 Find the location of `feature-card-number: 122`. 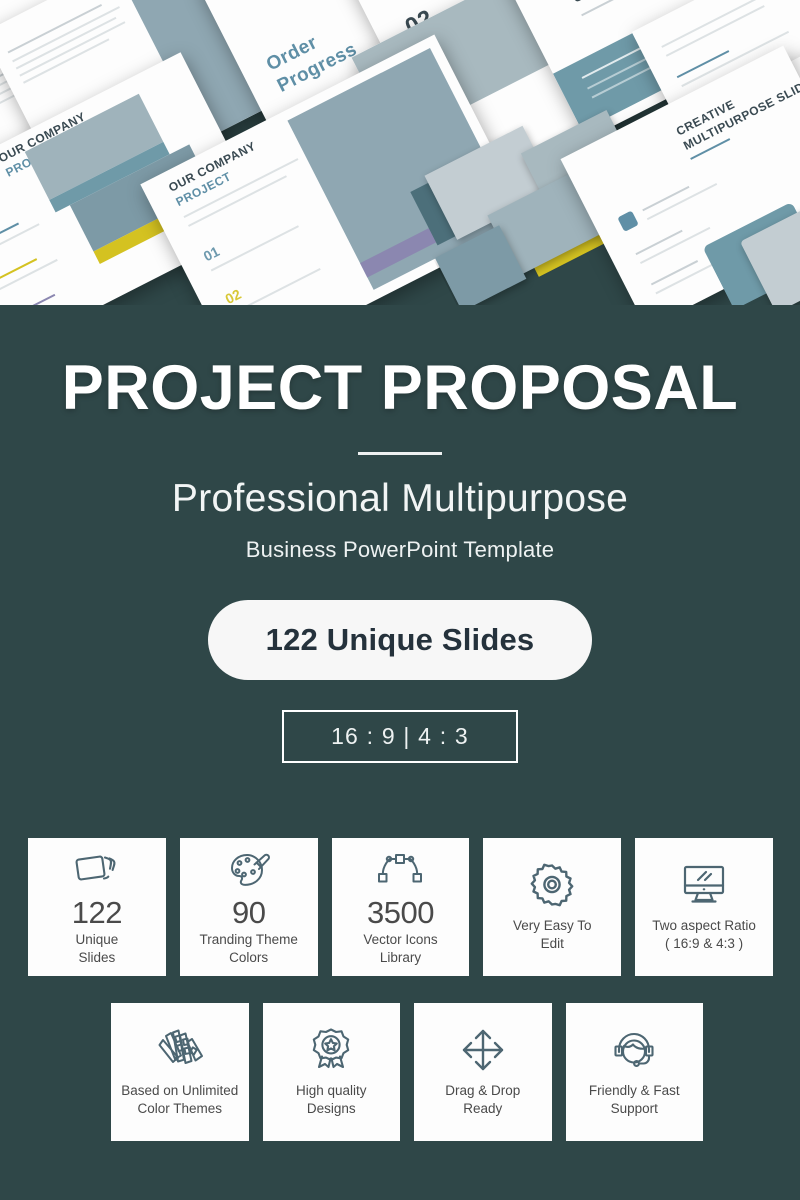

feature-card-number: 122 is located at coordinates (97, 913).